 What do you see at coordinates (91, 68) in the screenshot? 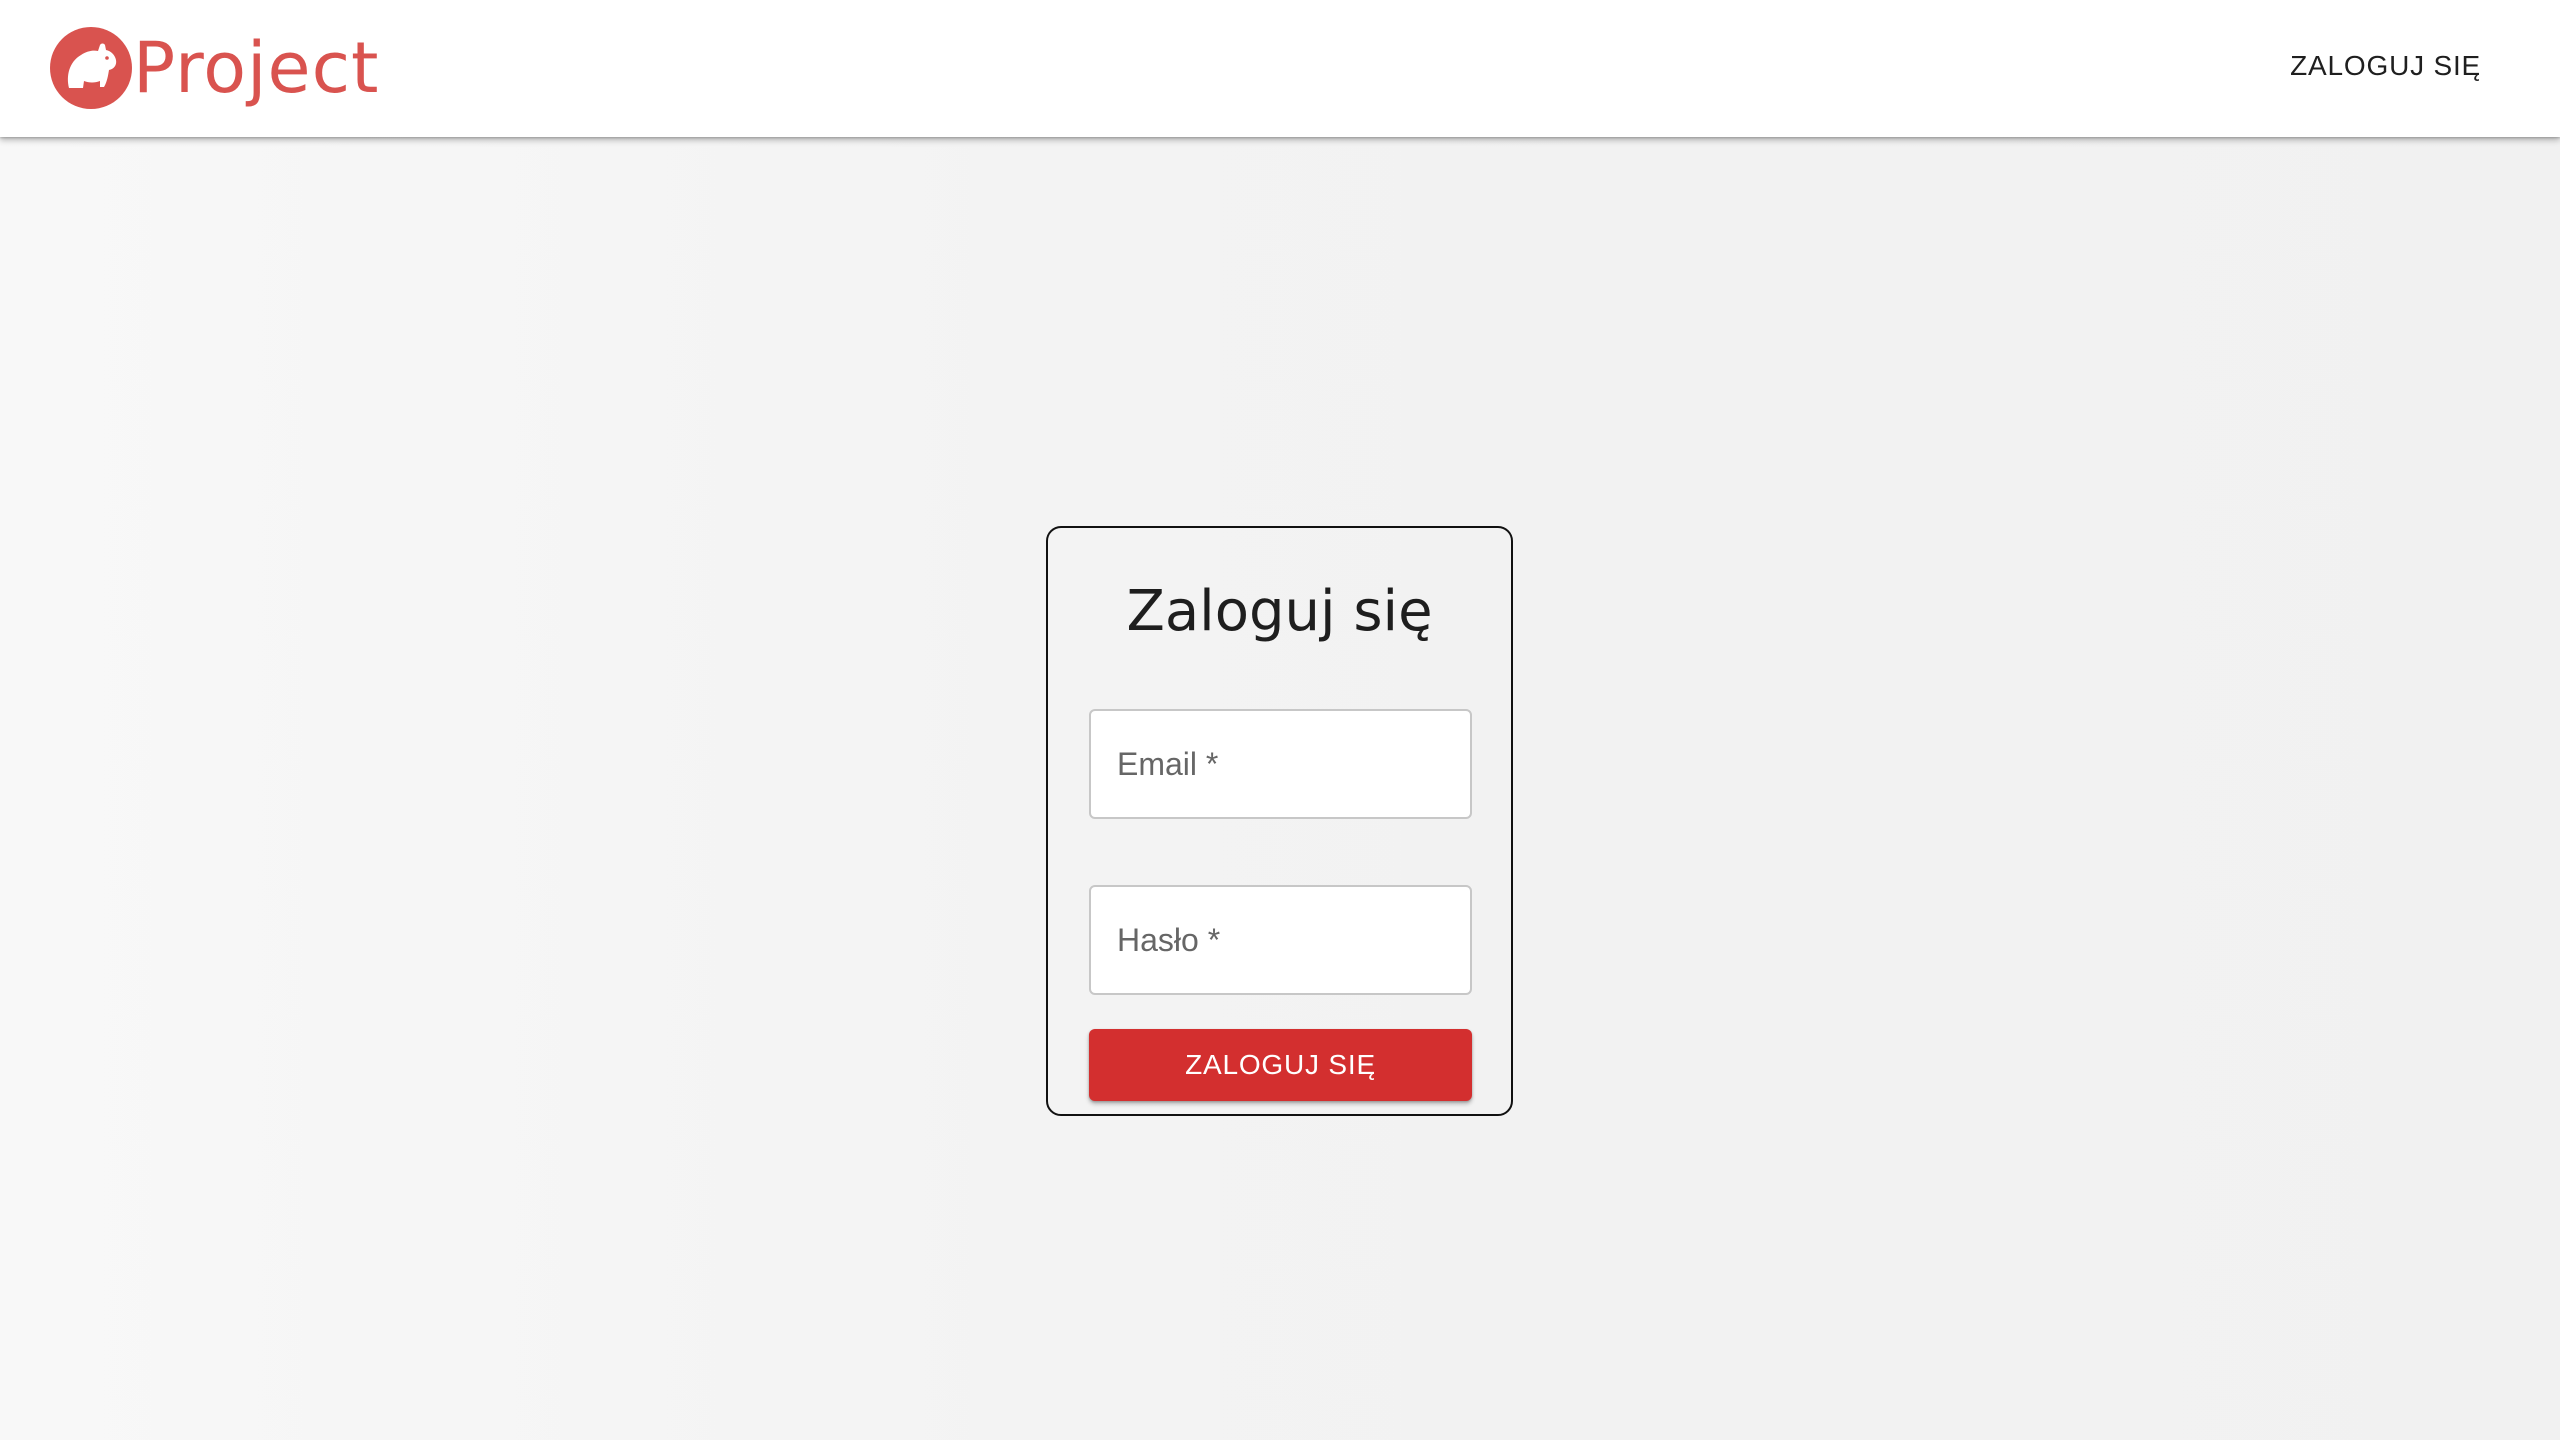
I see `capybara-logo-icon` at bounding box center [91, 68].